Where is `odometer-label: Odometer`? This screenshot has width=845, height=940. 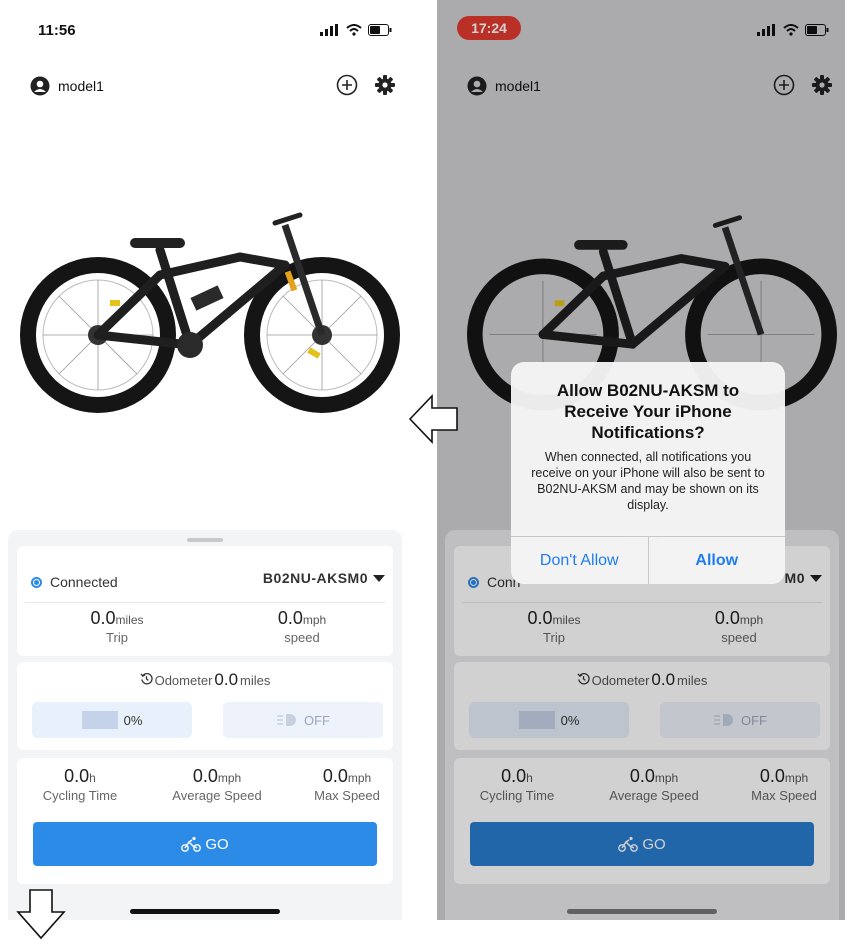
odometer-label: Odometer is located at coordinates (183, 680).